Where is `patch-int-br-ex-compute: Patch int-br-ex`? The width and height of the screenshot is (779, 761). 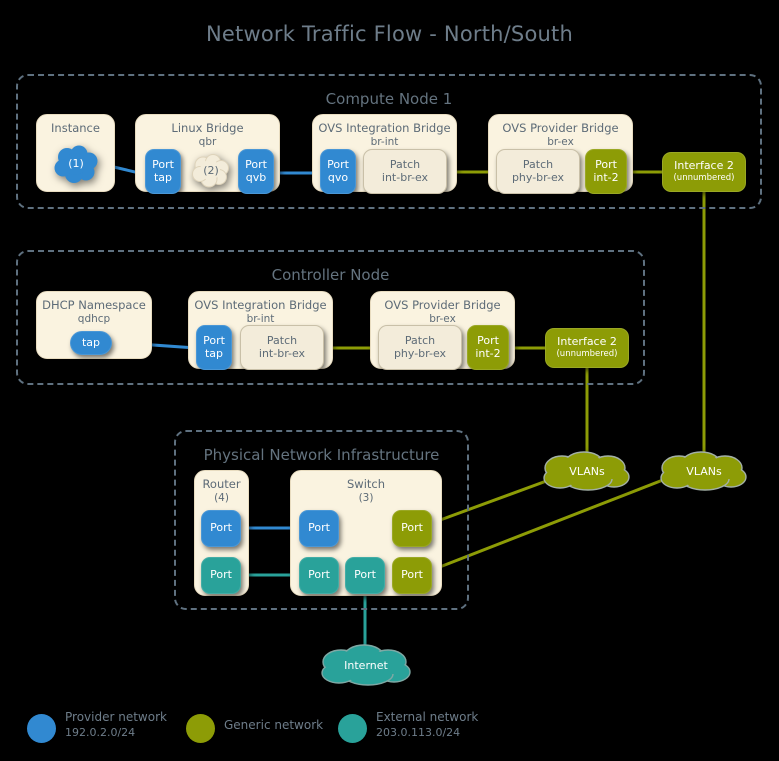
patch-int-br-ex-compute: Patch int-br-ex is located at coordinates (405, 171).